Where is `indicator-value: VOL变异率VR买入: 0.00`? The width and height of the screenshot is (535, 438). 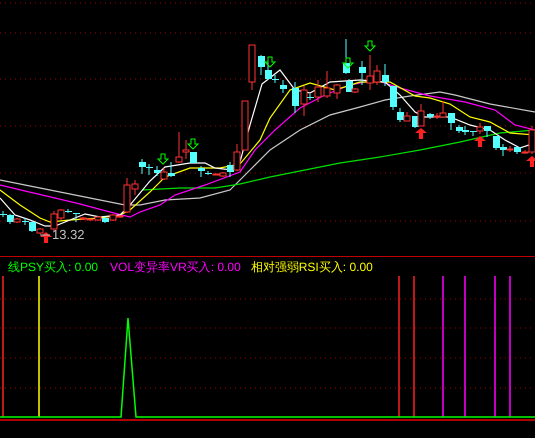 indicator-value: VOL变异率VR买入: 0.00 is located at coordinates (175, 266).